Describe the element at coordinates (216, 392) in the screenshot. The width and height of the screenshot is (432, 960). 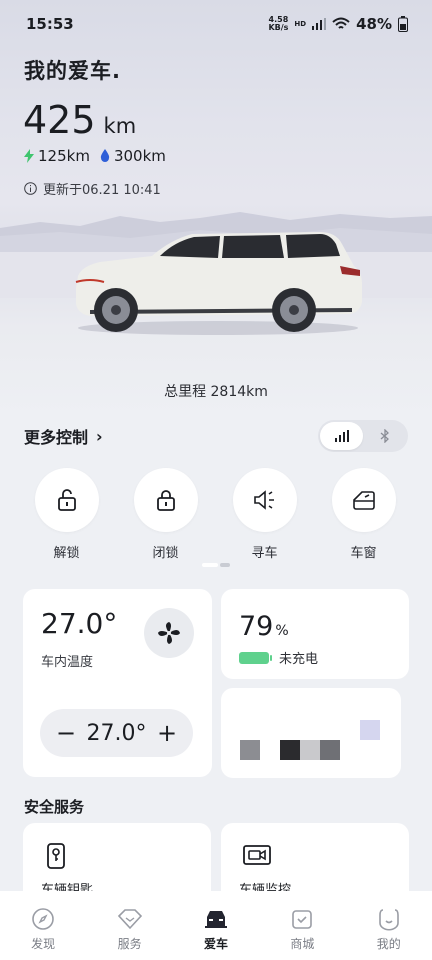
I see `odometer: 总里程 2814km` at that location.